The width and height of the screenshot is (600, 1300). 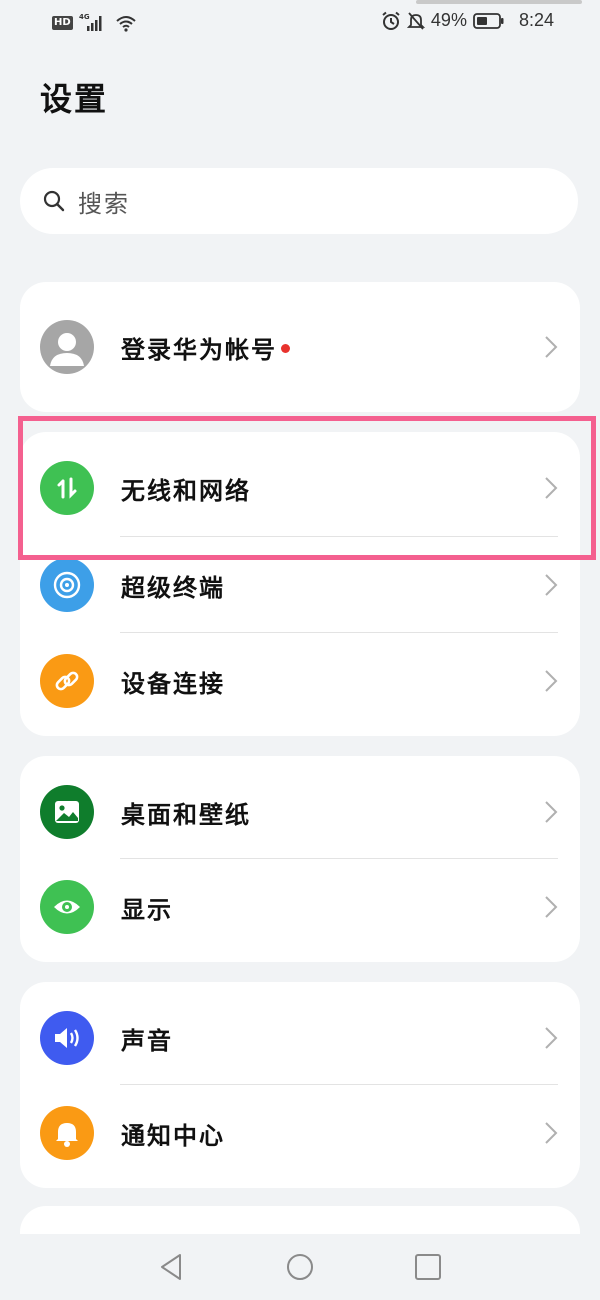 I want to click on super-device-icon, so click(x=67, y=585).